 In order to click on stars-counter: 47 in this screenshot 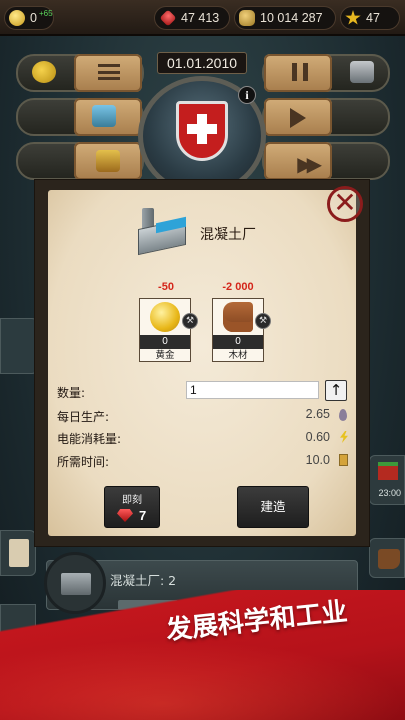, I will do `click(370, 18)`.